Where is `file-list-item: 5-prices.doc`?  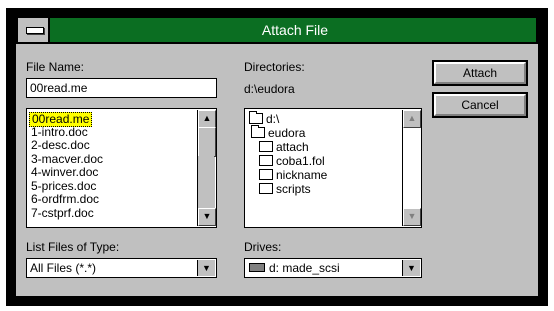 file-list-item: 5-prices.doc is located at coordinates (63, 186).